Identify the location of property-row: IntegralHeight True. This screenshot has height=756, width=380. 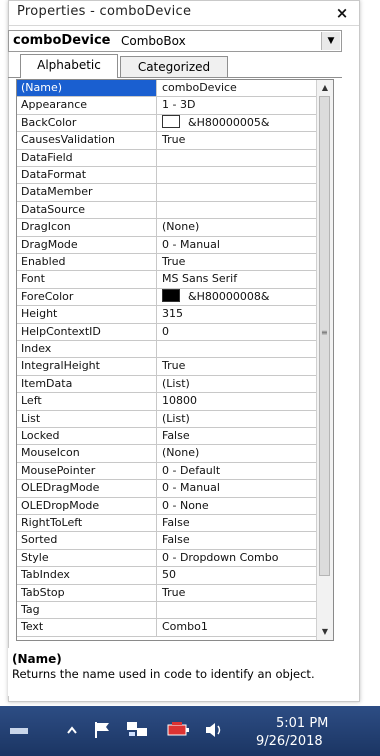
(167, 367).